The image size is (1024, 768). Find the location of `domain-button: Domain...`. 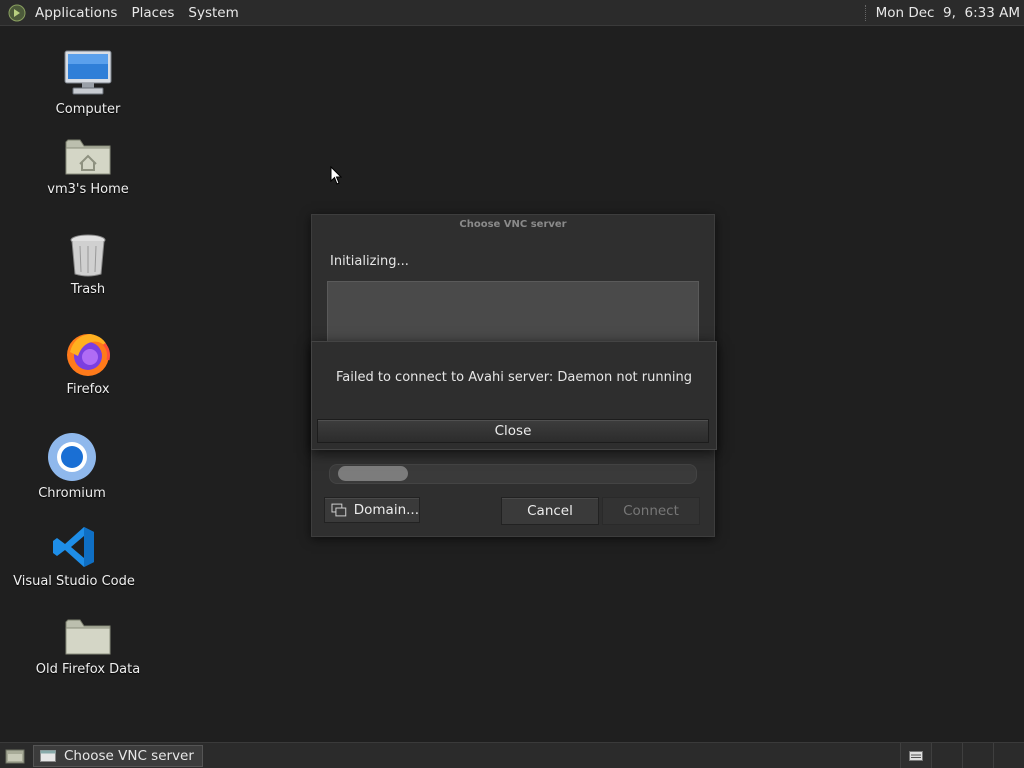

domain-button: Domain... is located at coordinates (372, 510).